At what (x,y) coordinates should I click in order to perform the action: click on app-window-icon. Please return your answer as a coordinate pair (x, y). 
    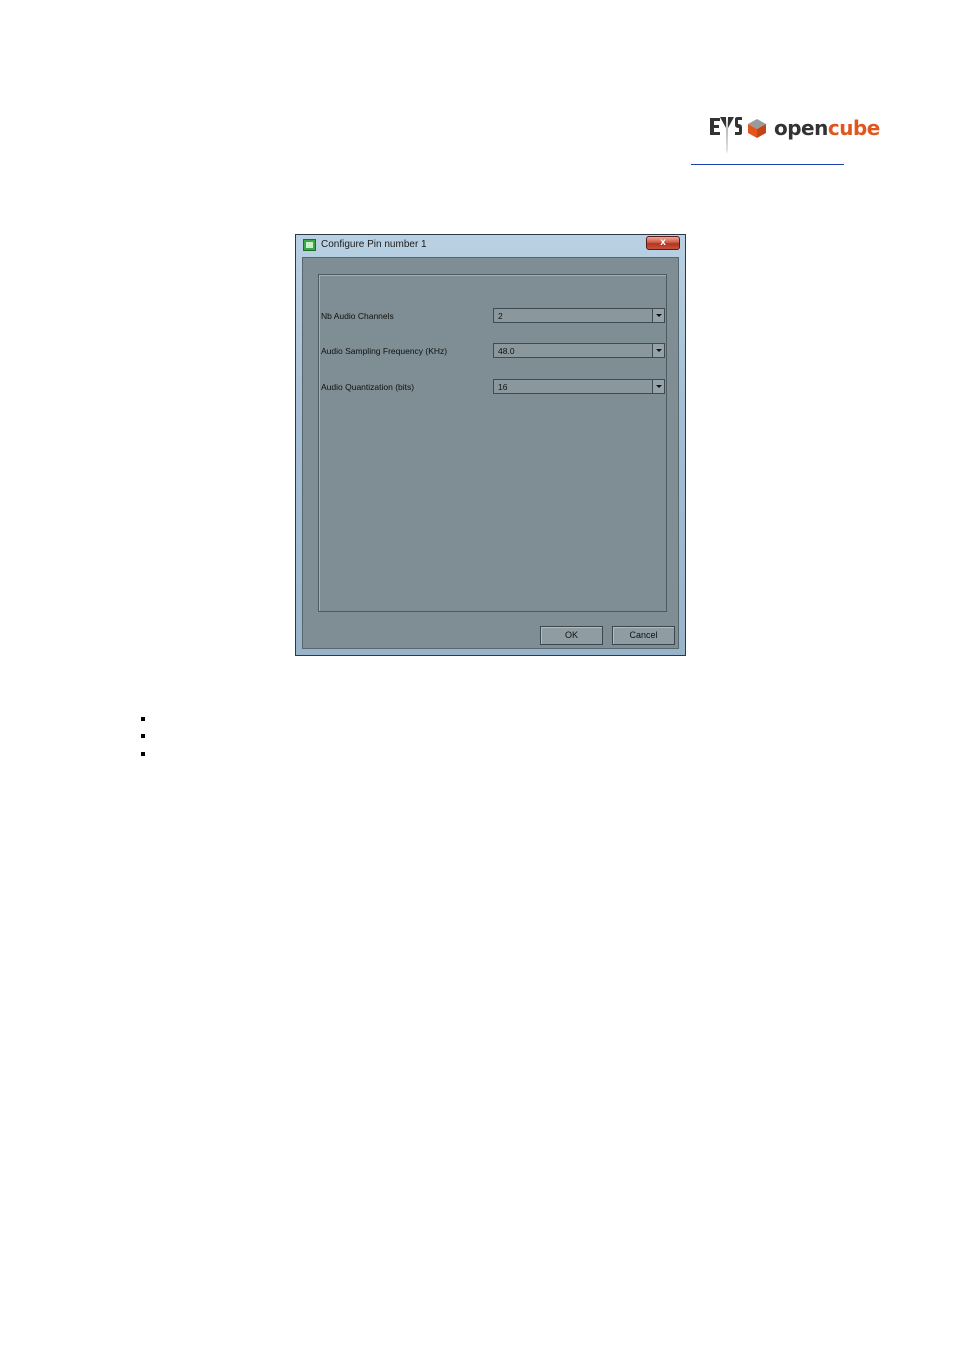
    Looking at the image, I should click on (309, 245).